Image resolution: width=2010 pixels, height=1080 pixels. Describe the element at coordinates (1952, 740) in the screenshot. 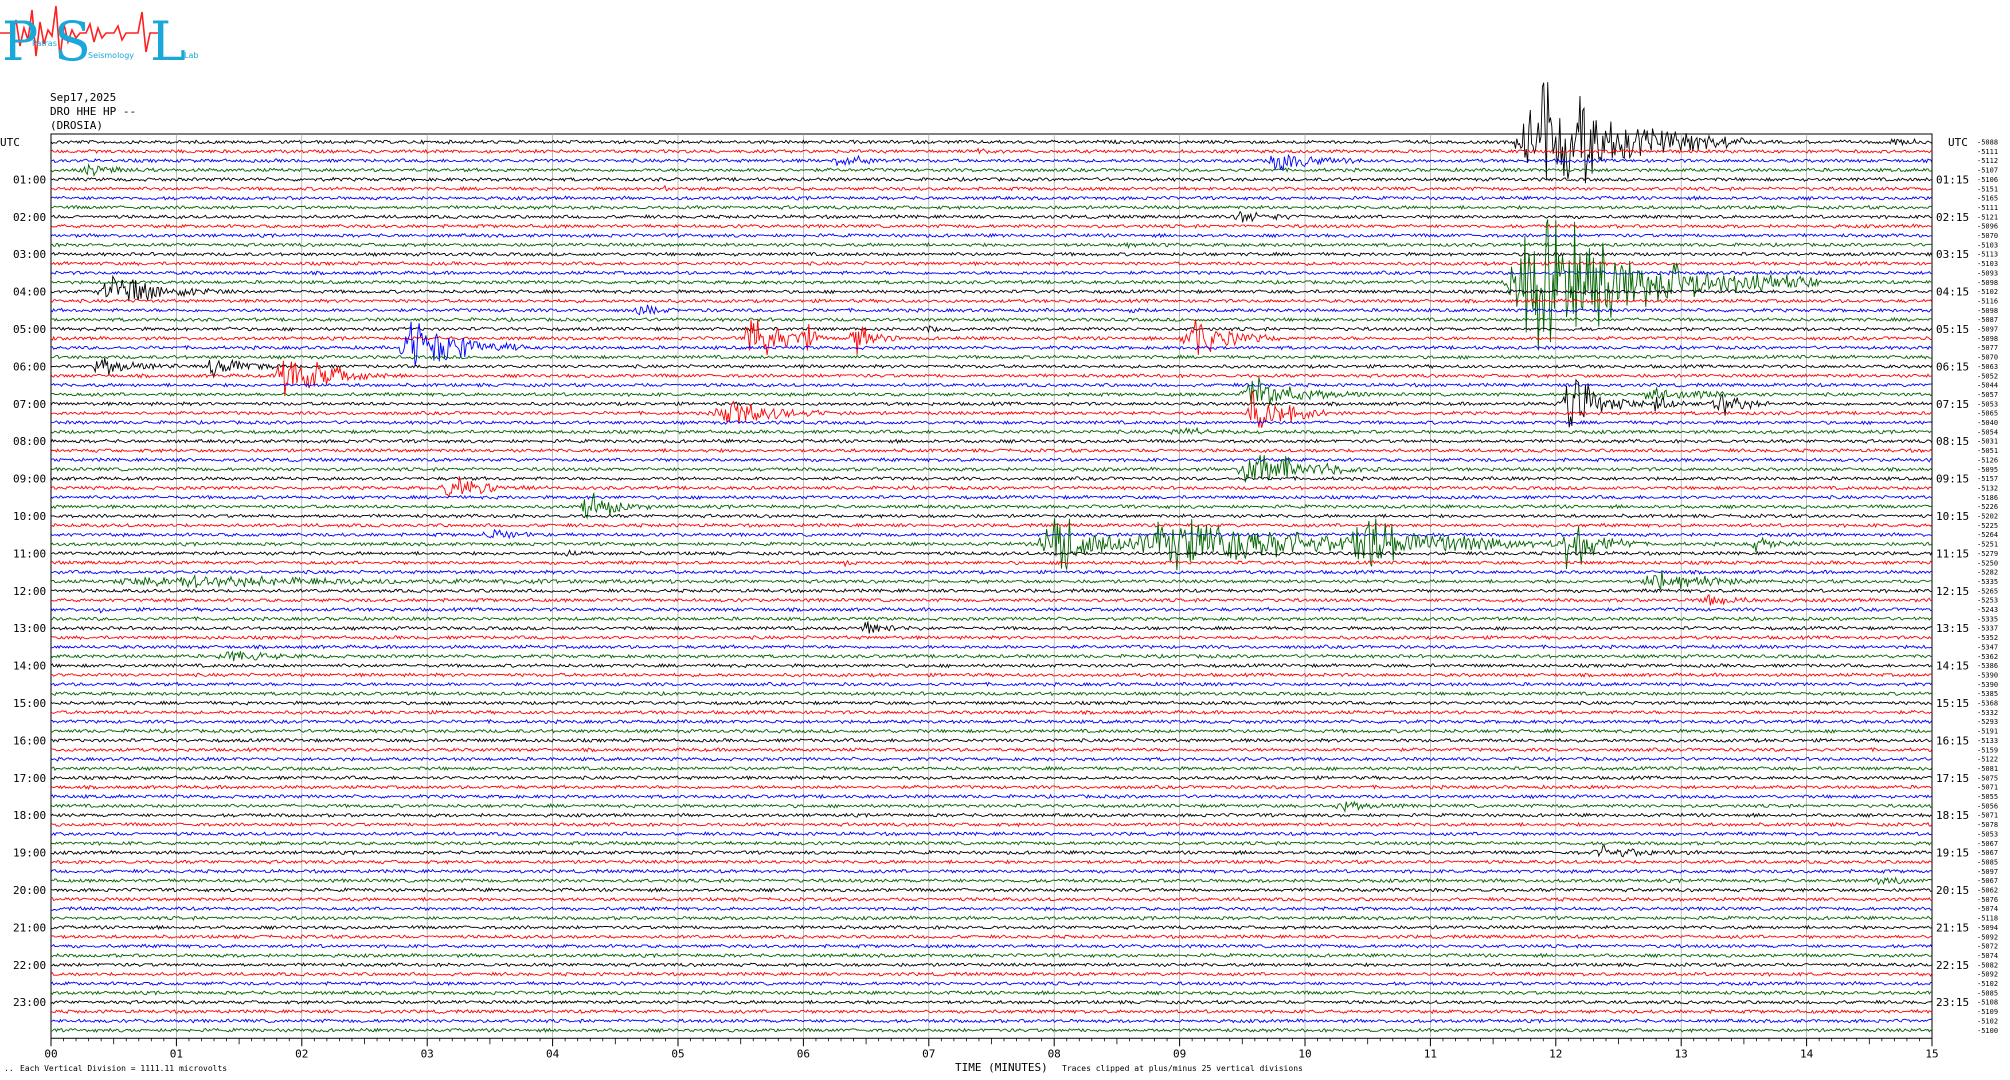

I see `right-hour-label: 16:15` at that location.